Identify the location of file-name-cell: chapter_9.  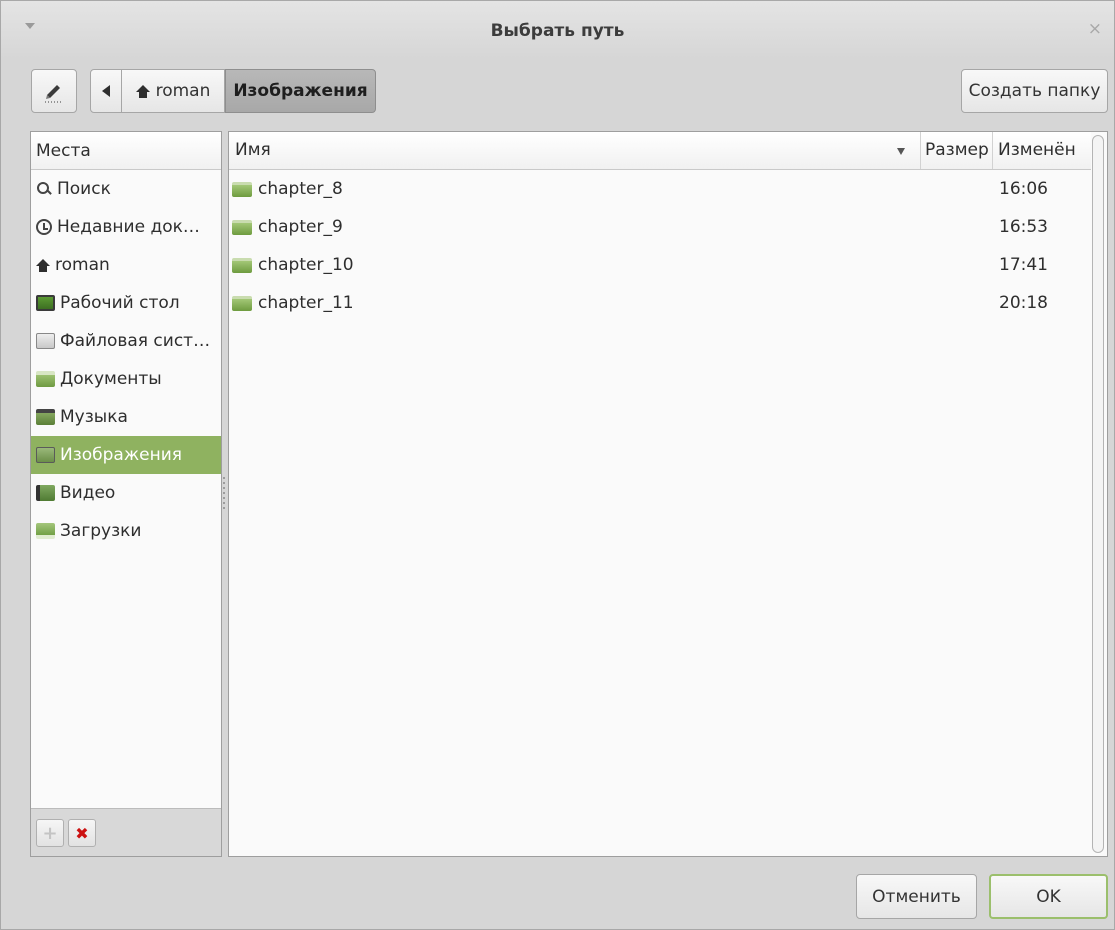
(287, 227).